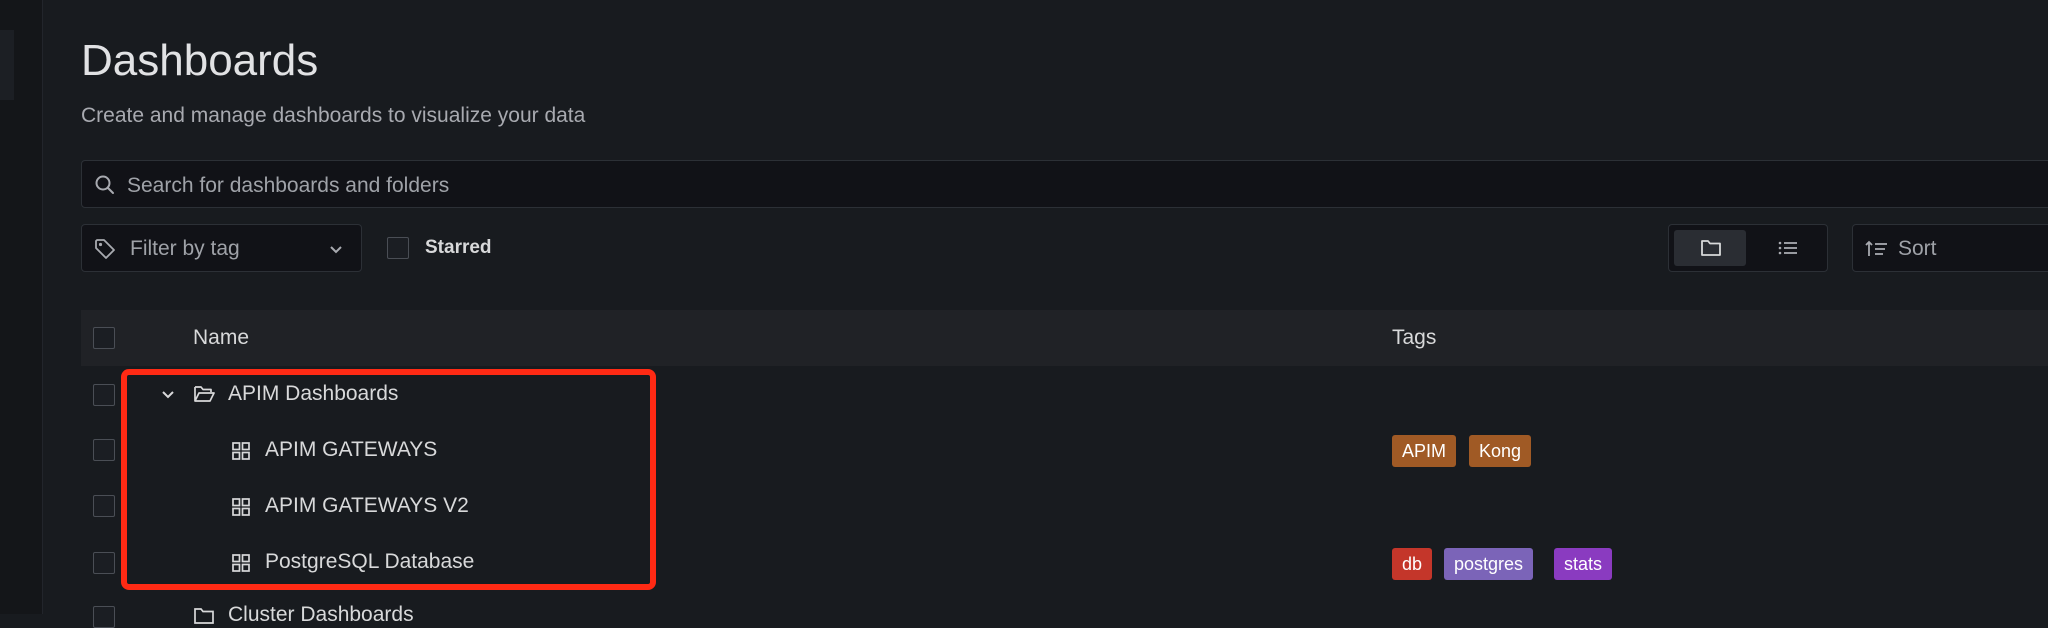 The height and width of the screenshot is (628, 2048). What do you see at coordinates (1748, 248) in the screenshot?
I see `view-toggle` at bounding box center [1748, 248].